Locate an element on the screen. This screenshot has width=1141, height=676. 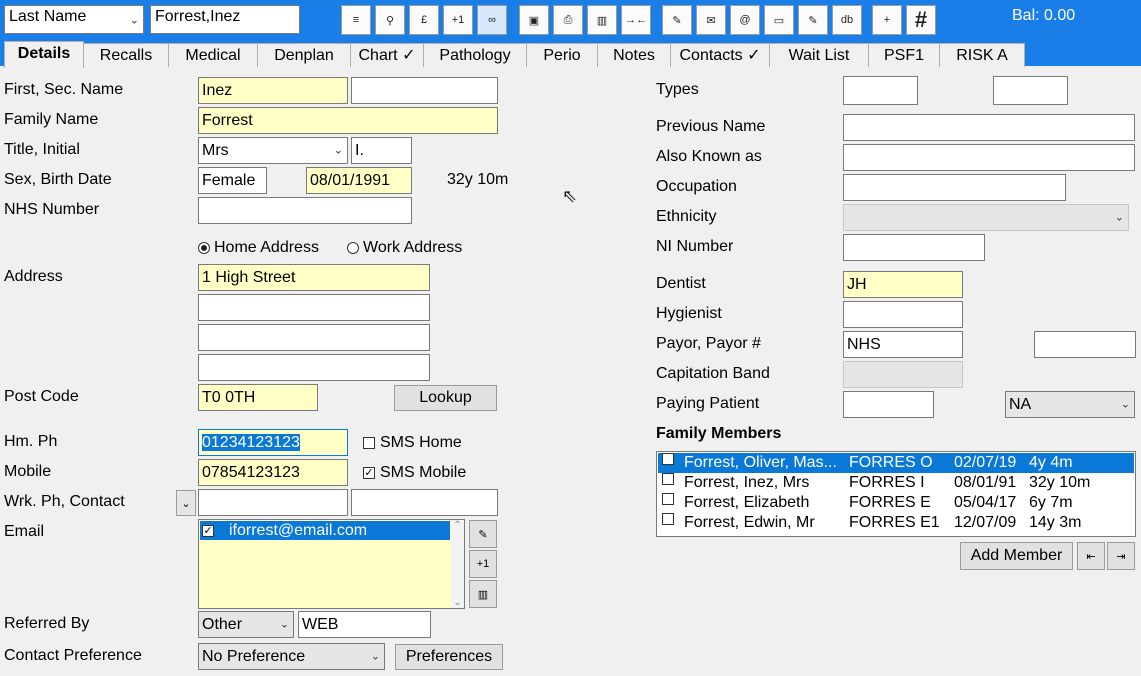
export-icon: ⇥ is located at coordinates (1121, 556).